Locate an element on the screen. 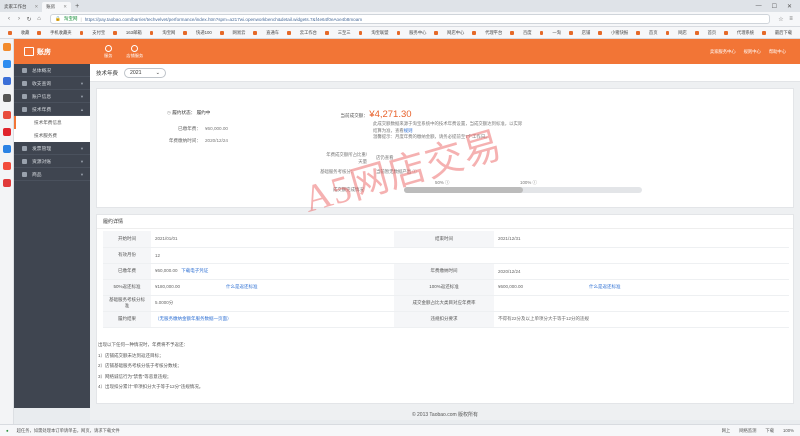 This screenshot has width=800, height=436. bookmark-item: 店铺 is located at coordinates (586, 33).